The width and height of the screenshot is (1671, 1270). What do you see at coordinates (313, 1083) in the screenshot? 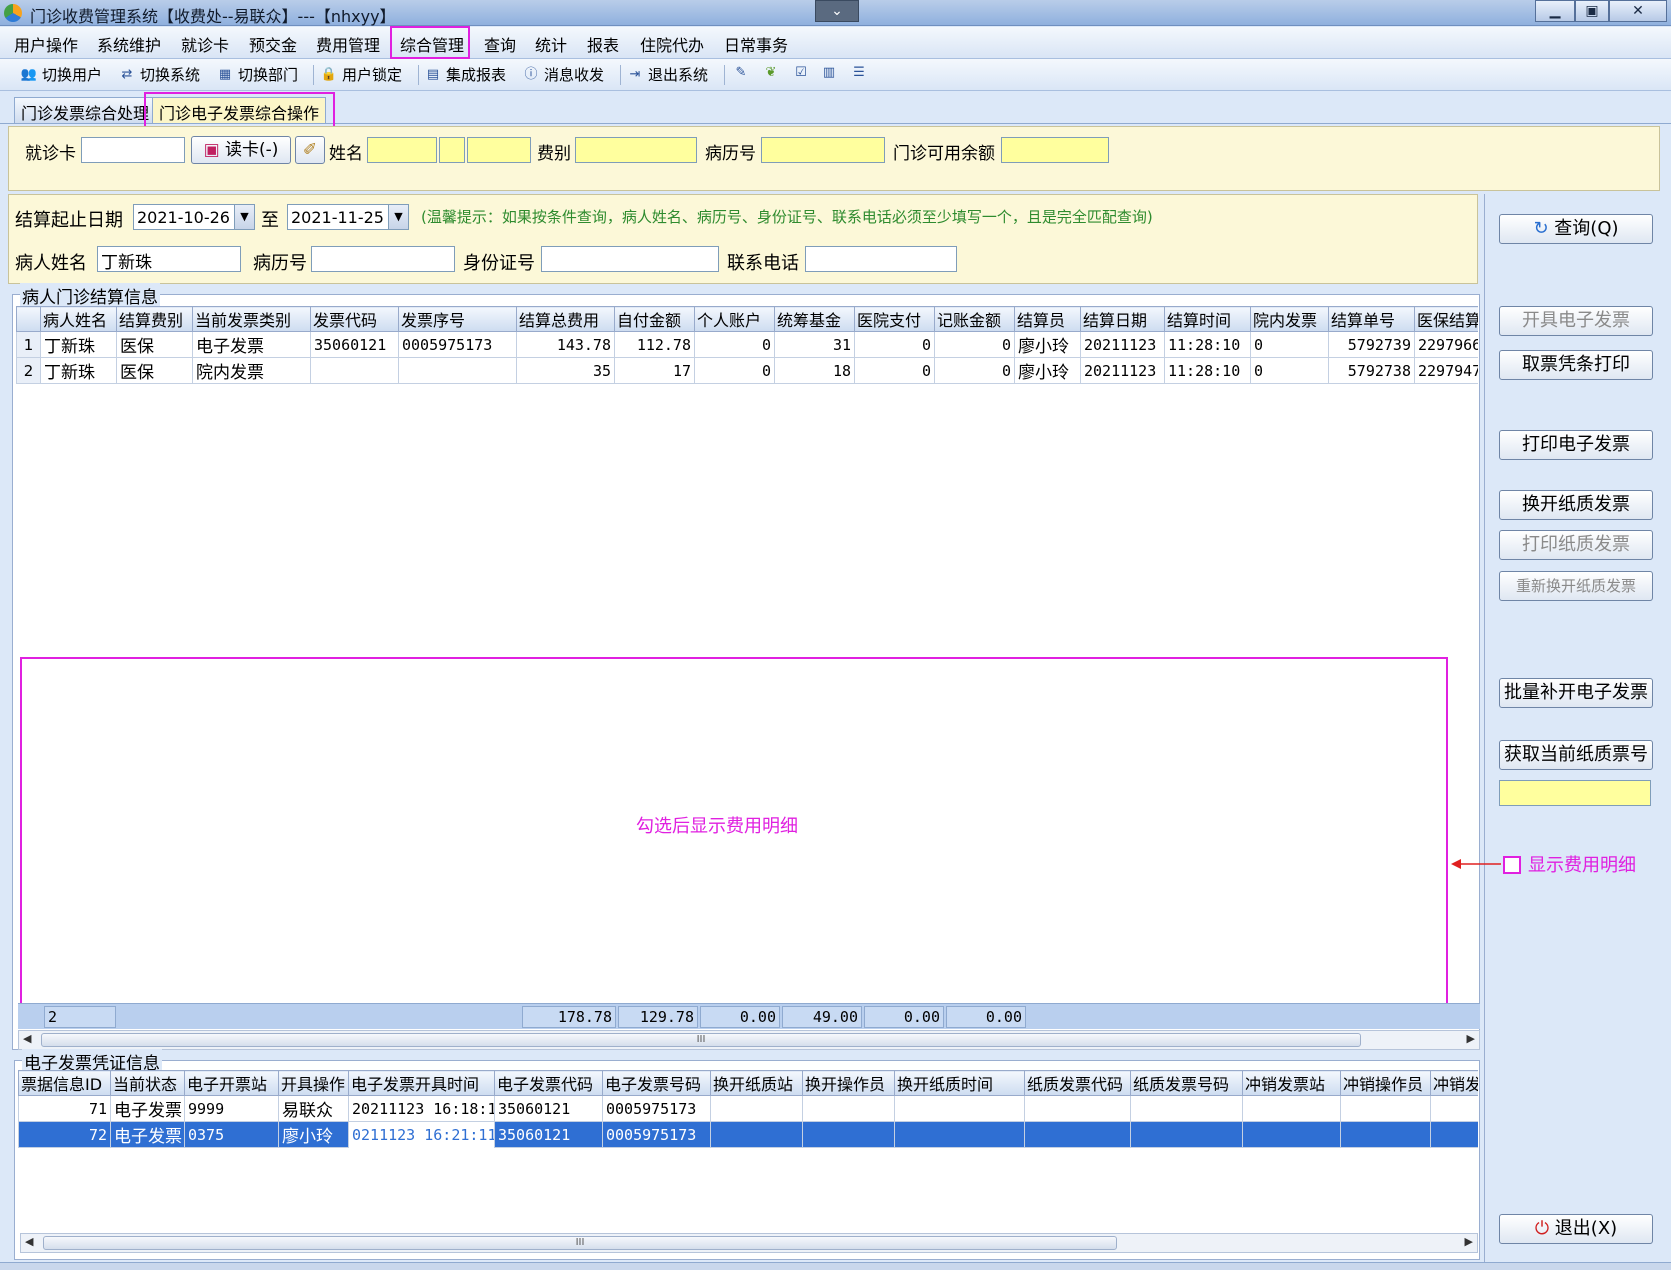
I see `col-header: 开具操作` at bounding box center [313, 1083].